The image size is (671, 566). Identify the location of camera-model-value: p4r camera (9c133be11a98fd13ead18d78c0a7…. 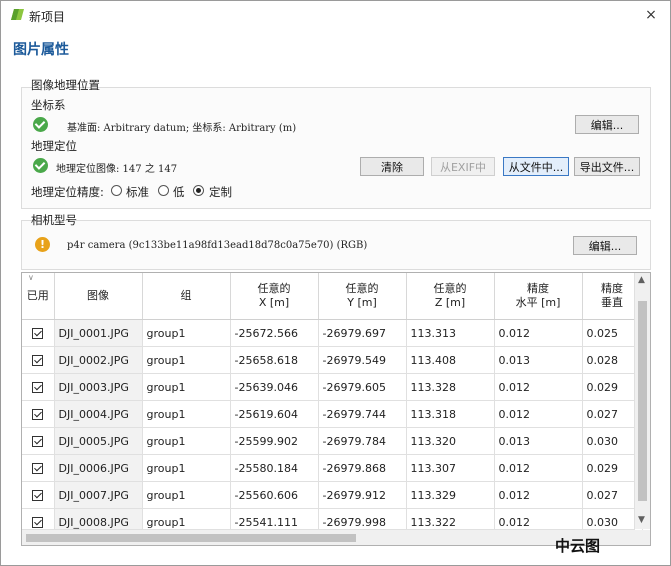
(217, 245).